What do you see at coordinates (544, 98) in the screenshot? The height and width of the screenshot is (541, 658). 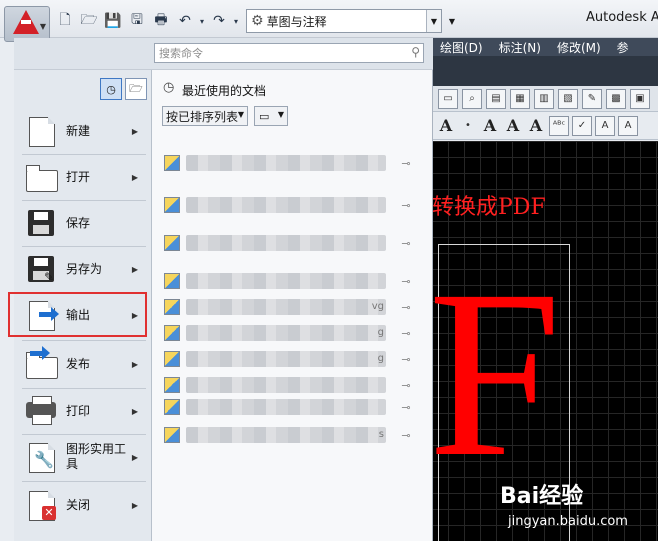 I see `tool-palettes-icon: ▥` at bounding box center [544, 98].